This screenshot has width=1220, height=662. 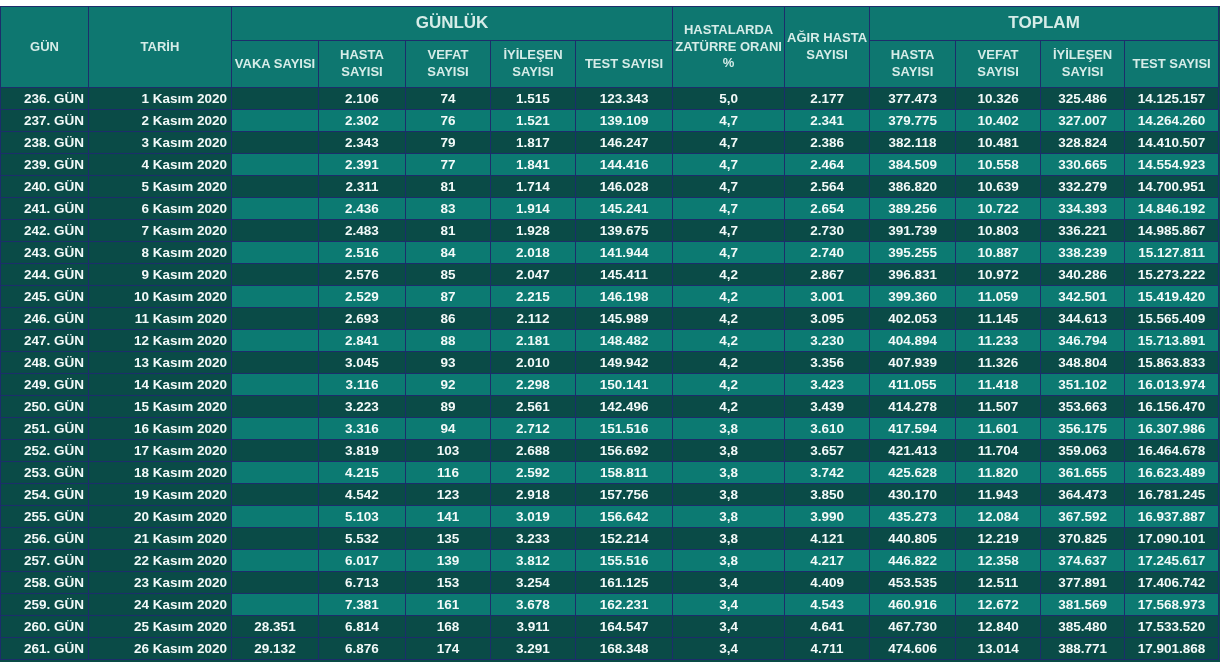 What do you see at coordinates (44, 450) in the screenshot?
I see `table-cell: 252. GÜN` at bounding box center [44, 450].